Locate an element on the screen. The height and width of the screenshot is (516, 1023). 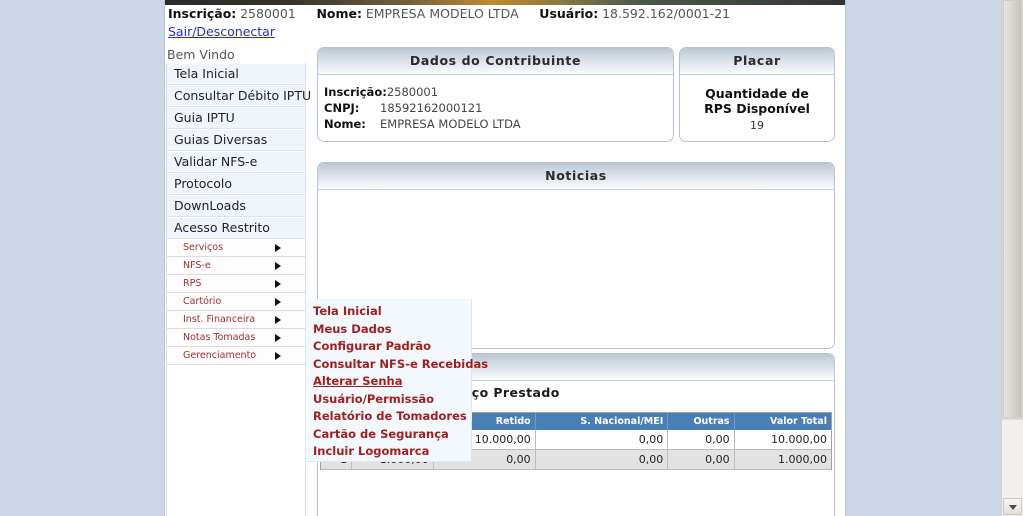
sidebar-subitem-label: Notas Tomadas is located at coordinates (219, 337).